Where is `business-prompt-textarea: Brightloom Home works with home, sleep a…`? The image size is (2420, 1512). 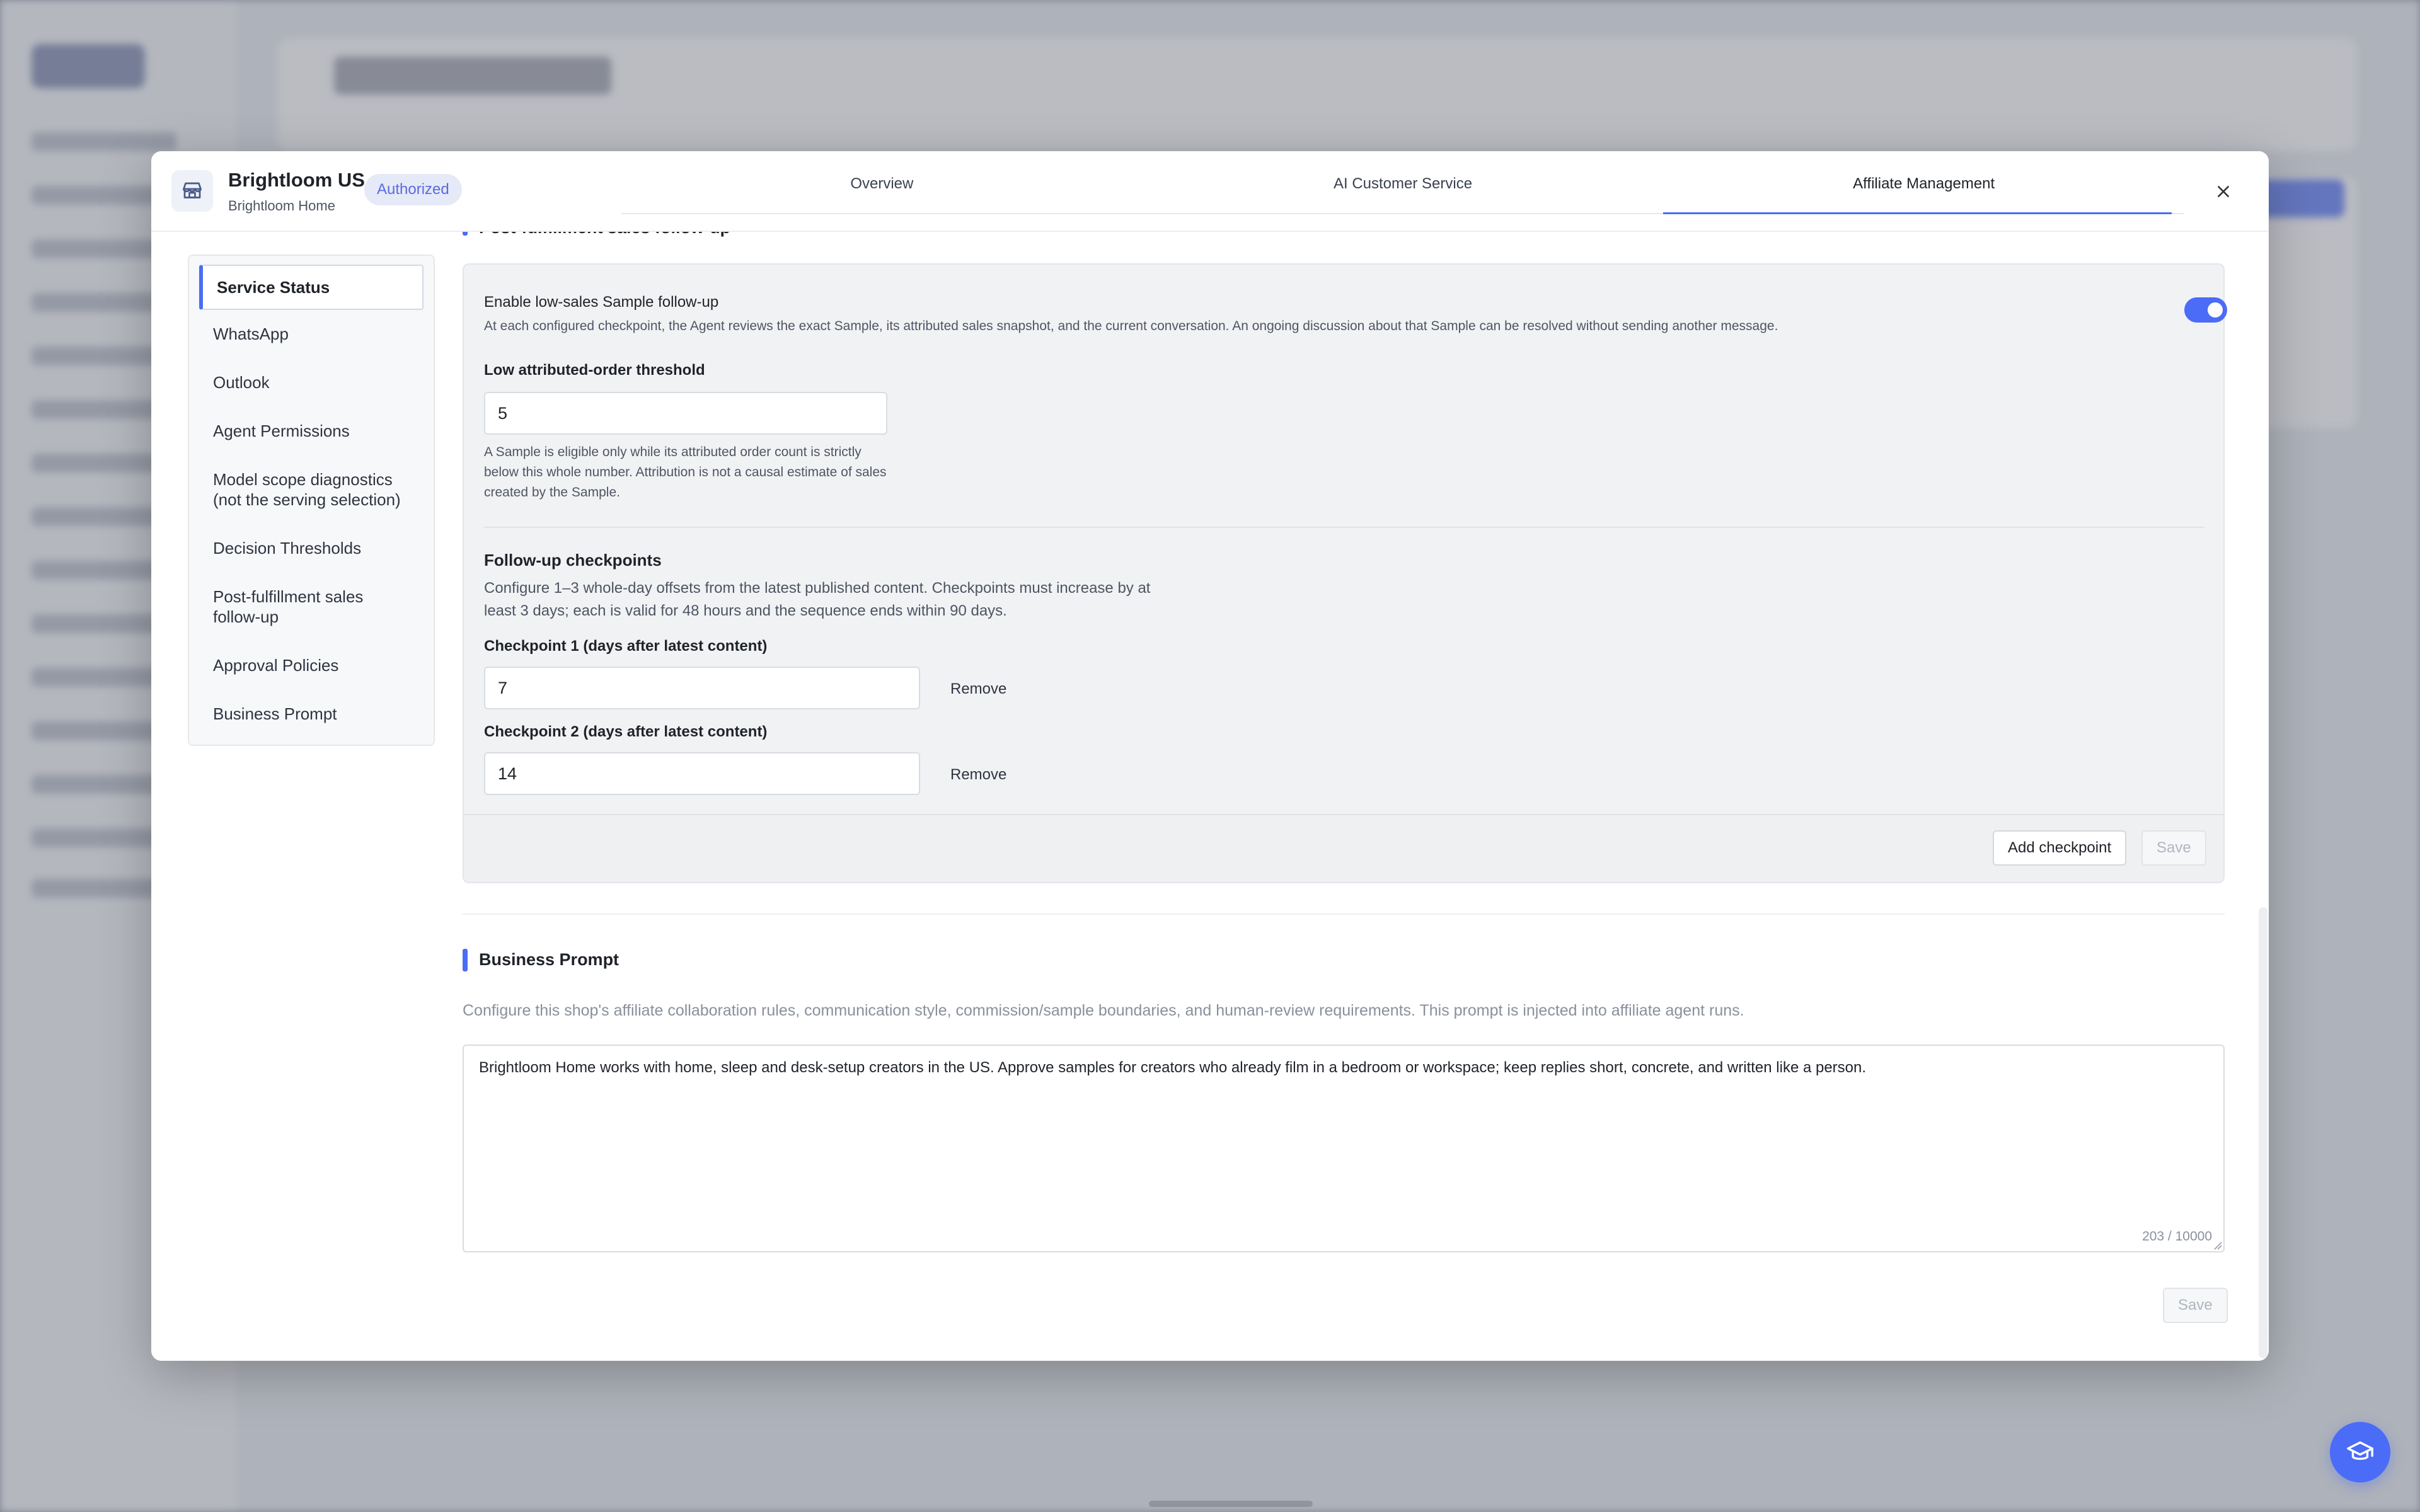
business-prompt-textarea: Brightloom Home works with home, sleep a… is located at coordinates (1344, 1148).